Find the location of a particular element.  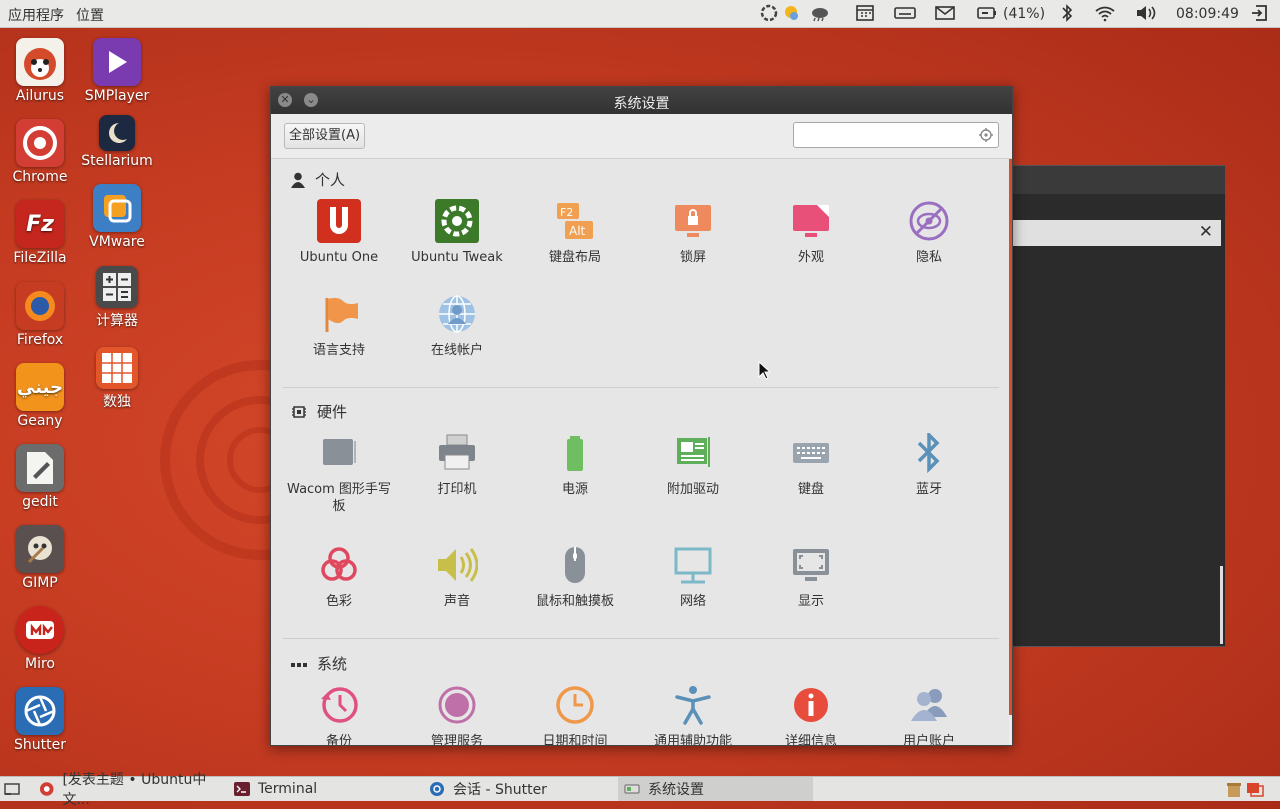

appearance-icon is located at coordinates (811, 221).